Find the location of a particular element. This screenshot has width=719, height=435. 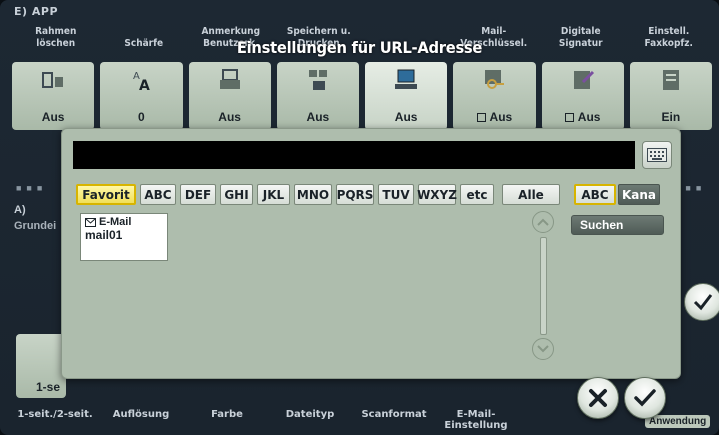

anwendung-tab: Anwendung is located at coordinates (678, 421).